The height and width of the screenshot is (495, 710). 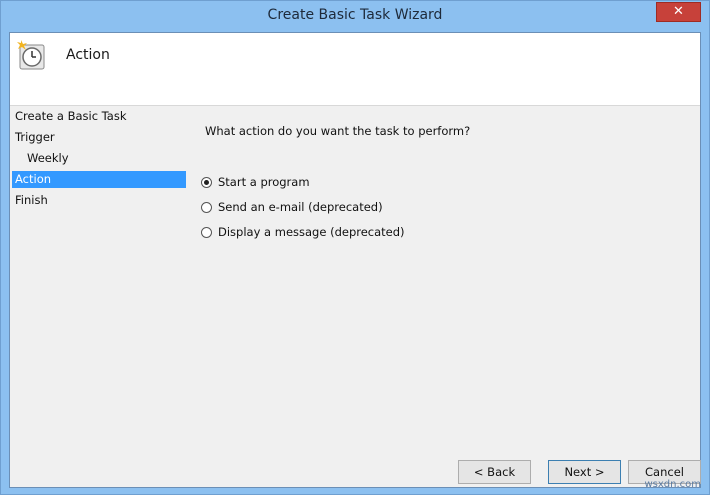 I want to click on close-icon: ✕, so click(x=678, y=11).